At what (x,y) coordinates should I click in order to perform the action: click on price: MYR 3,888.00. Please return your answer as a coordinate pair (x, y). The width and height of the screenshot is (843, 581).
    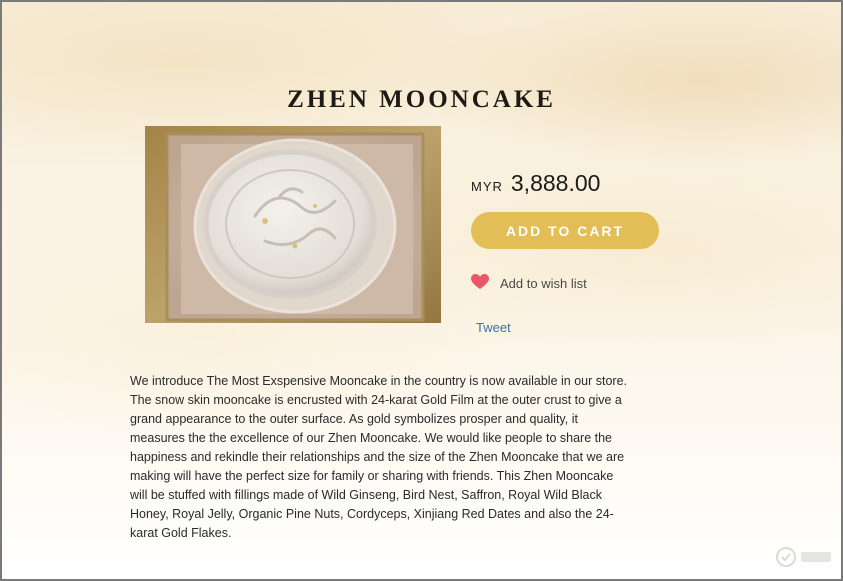
    Looking at the image, I should click on (535, 183).